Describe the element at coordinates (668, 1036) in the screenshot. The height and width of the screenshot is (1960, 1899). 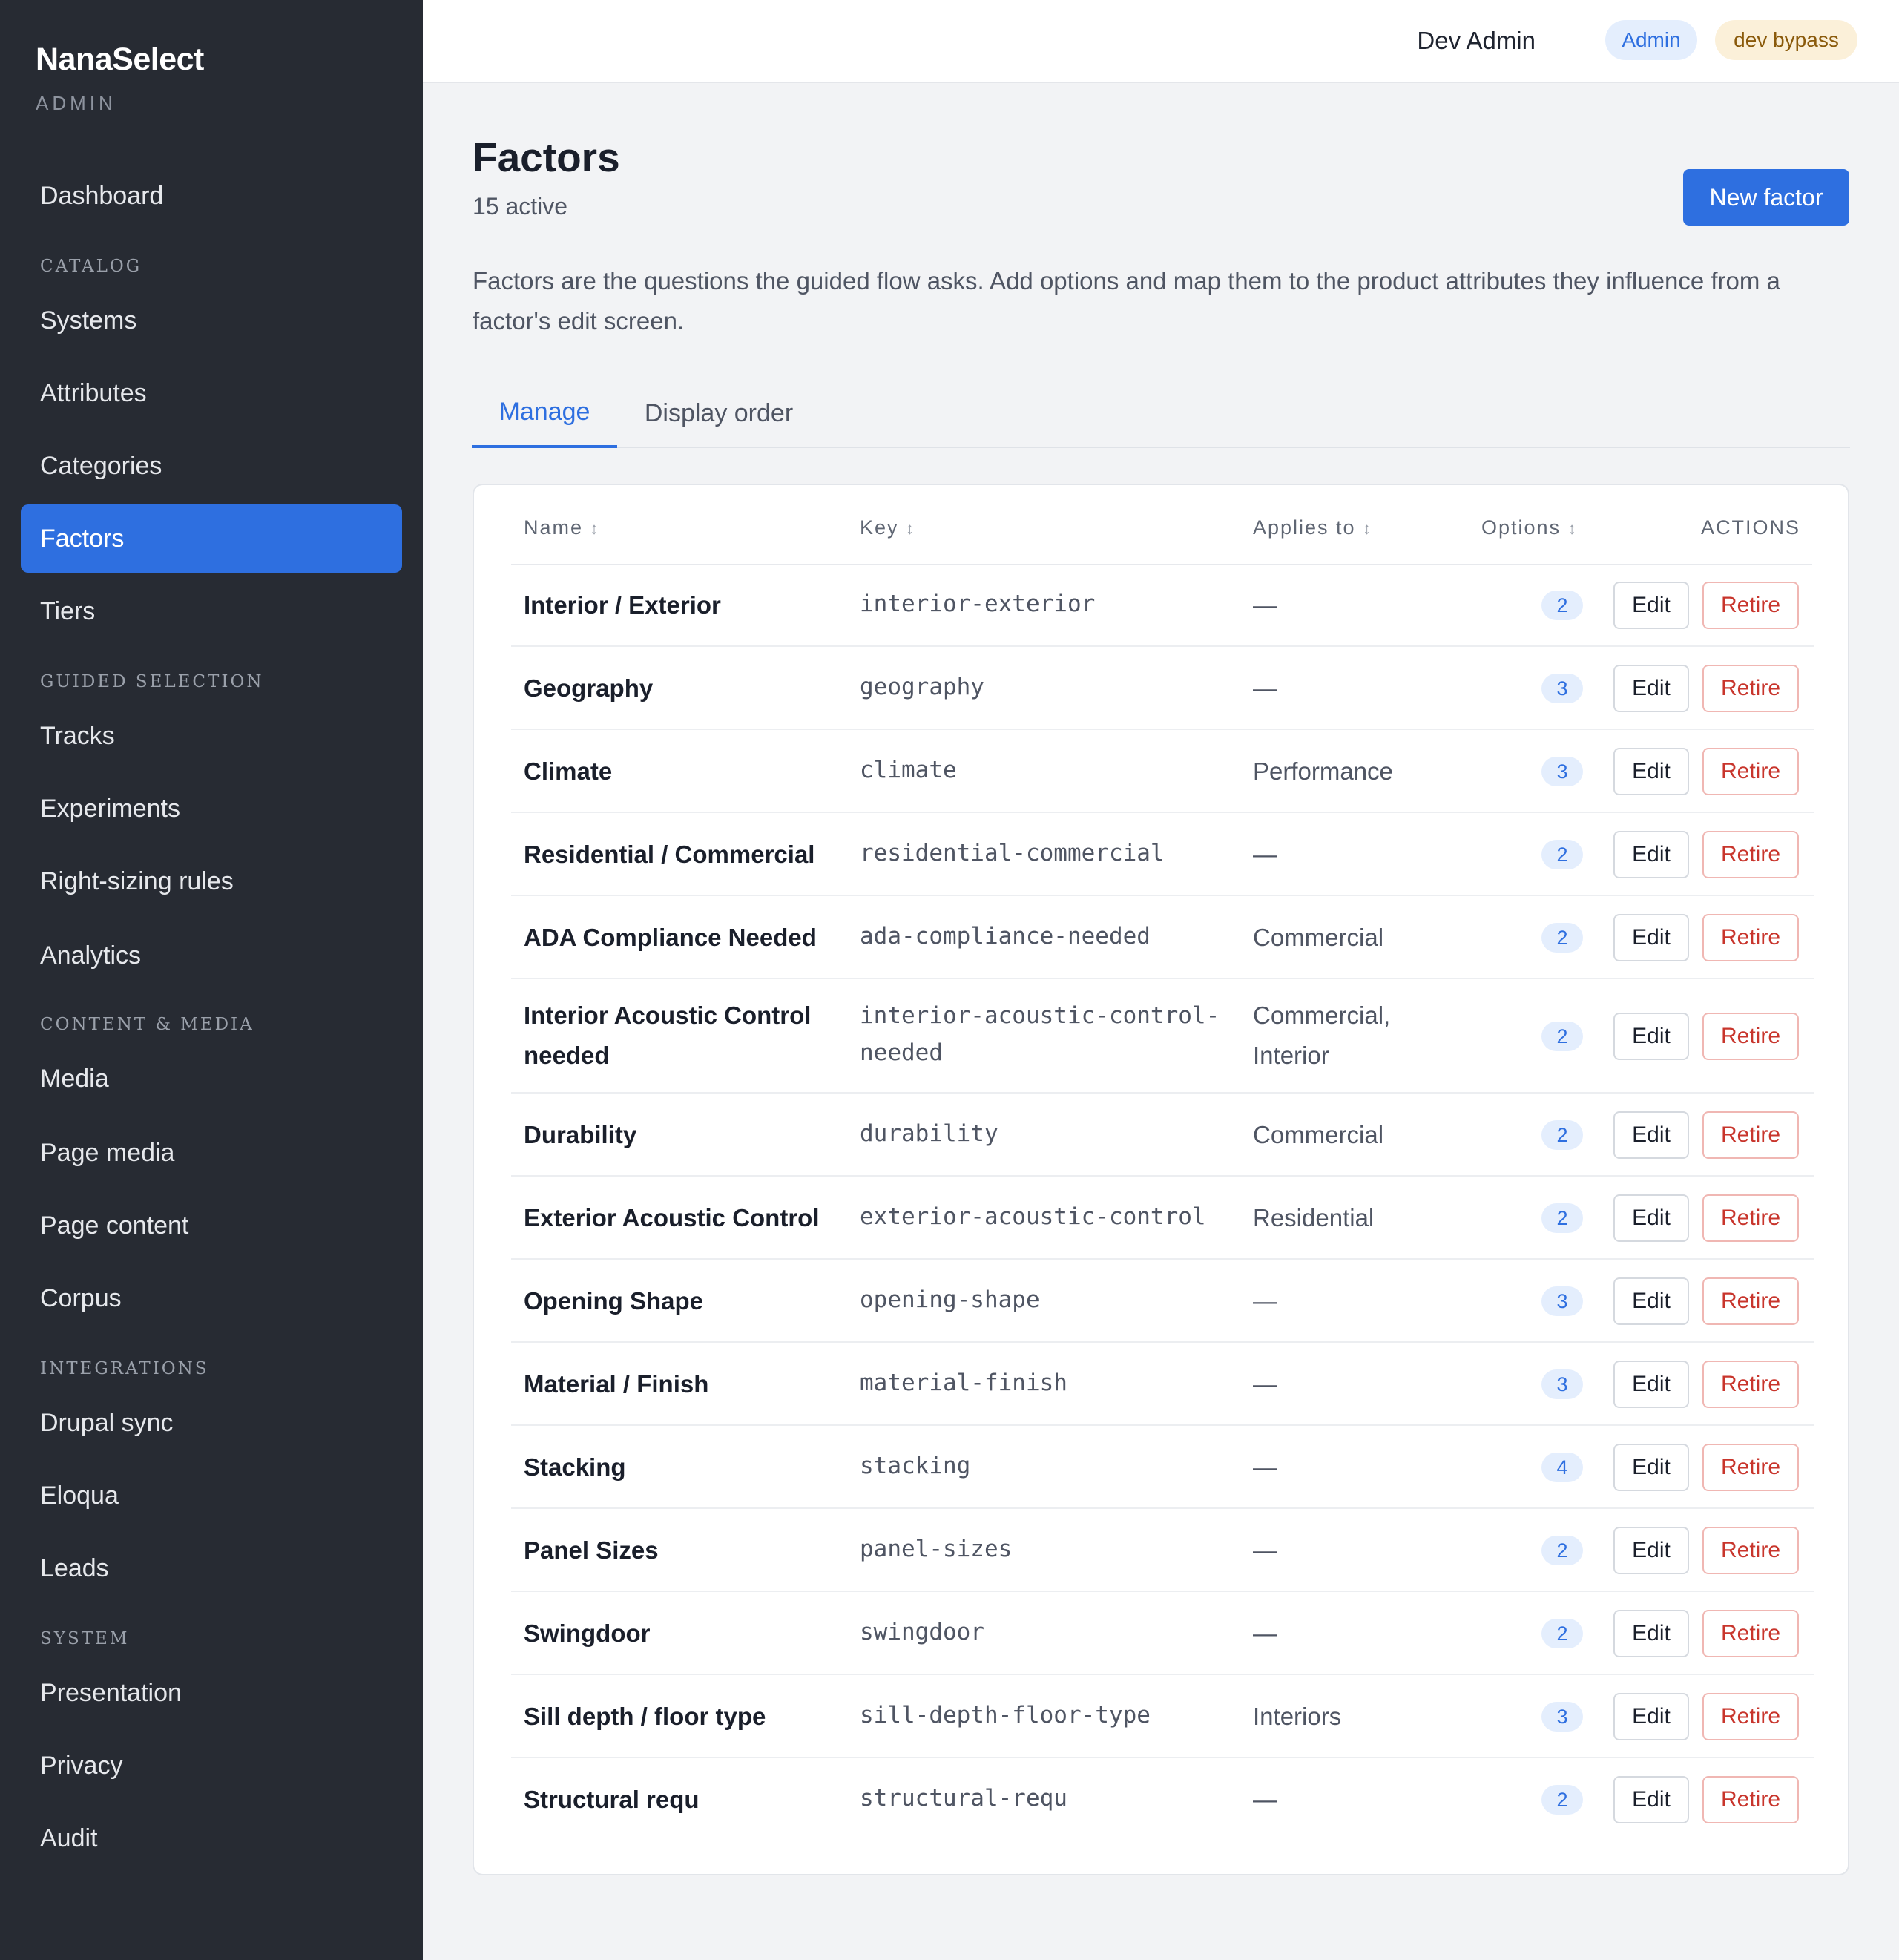
I see `factor-name: Interior Acoustic Control needed` at that location.